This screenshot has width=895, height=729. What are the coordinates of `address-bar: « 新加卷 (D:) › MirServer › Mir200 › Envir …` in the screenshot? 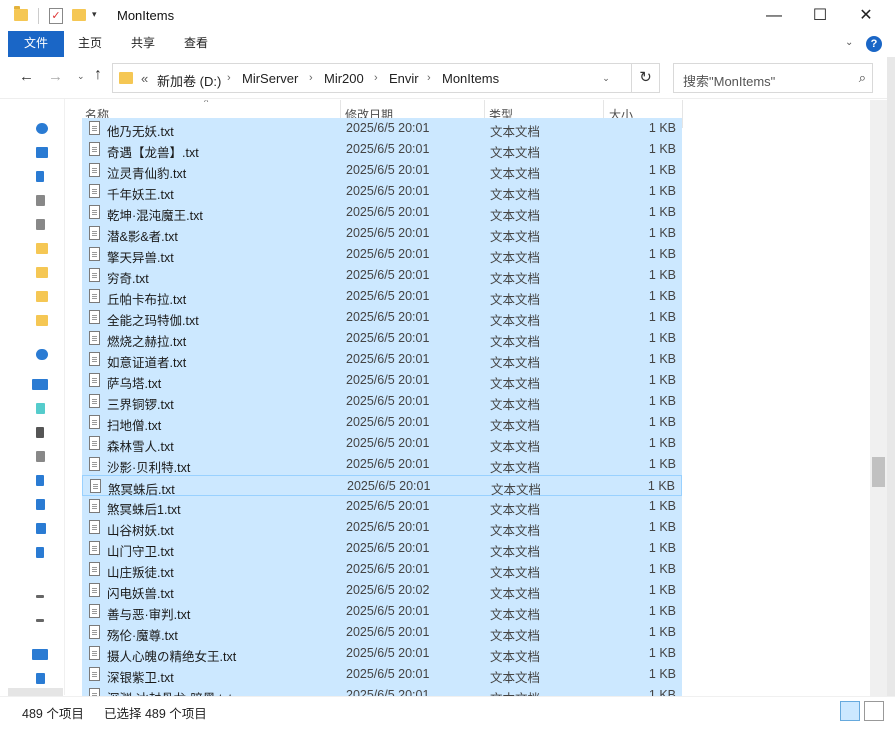 It's located at (372, 78).